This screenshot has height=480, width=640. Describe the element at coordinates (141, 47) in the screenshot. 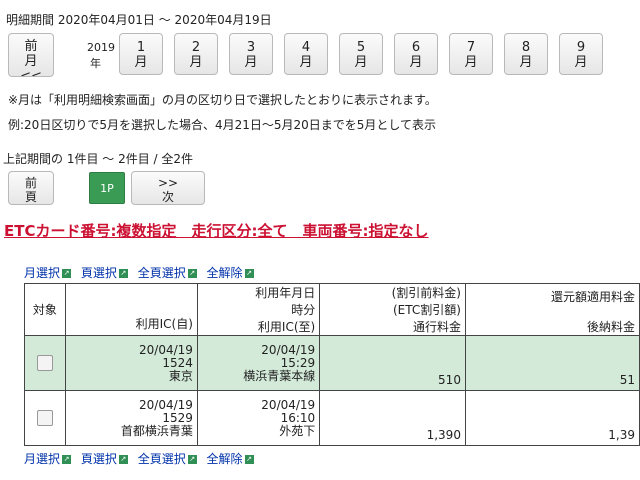

I see `month-number: 1` at that location.